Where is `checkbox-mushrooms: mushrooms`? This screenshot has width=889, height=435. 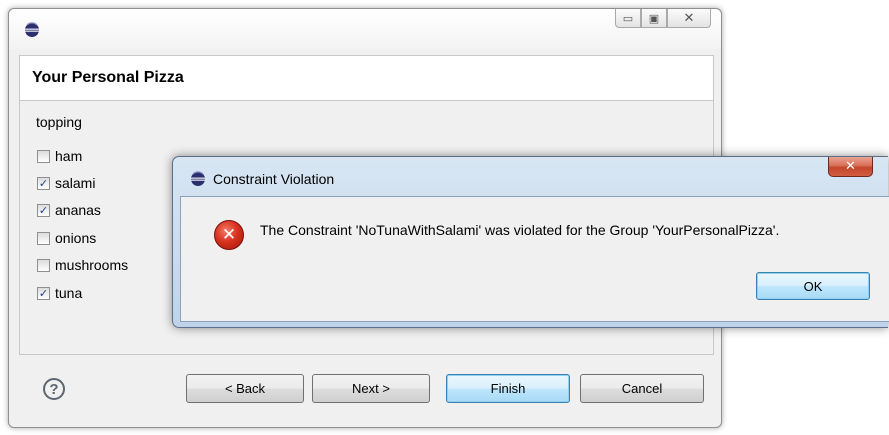 checkbox-mushrooms: mushrooms is located at coordinates (82, 265).